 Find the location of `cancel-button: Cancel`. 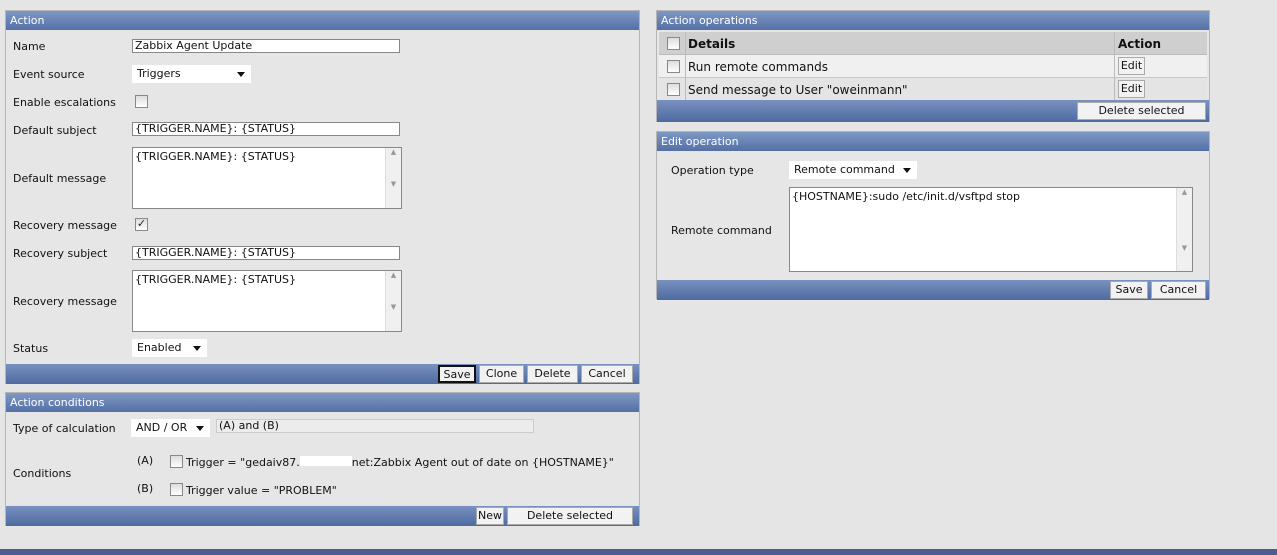

cancel-button: Cancel is located at coordinates (607, 374).